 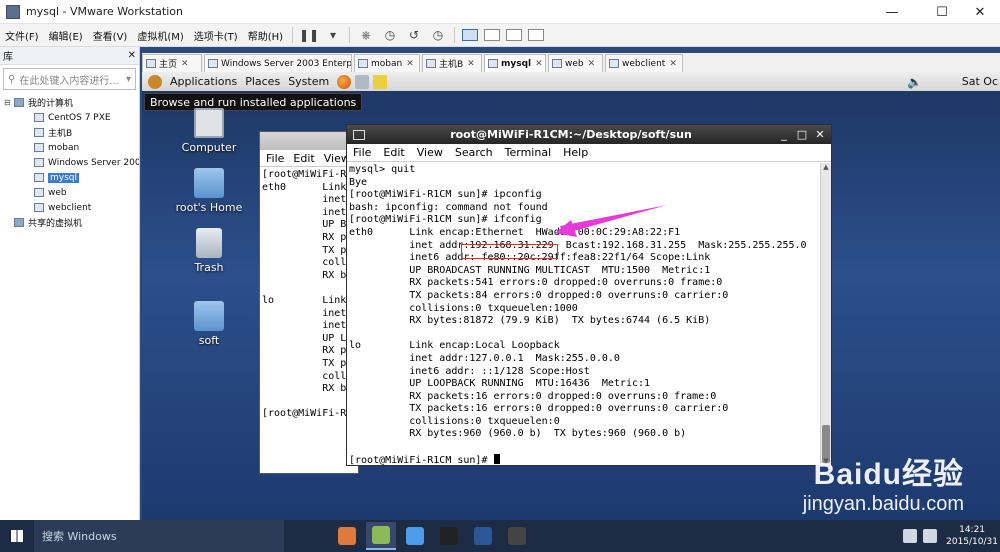 What do you see at coordinates (64, 147) in the screenshot?
I see `tree-item-label: moban` at bounding box center [64, 147].